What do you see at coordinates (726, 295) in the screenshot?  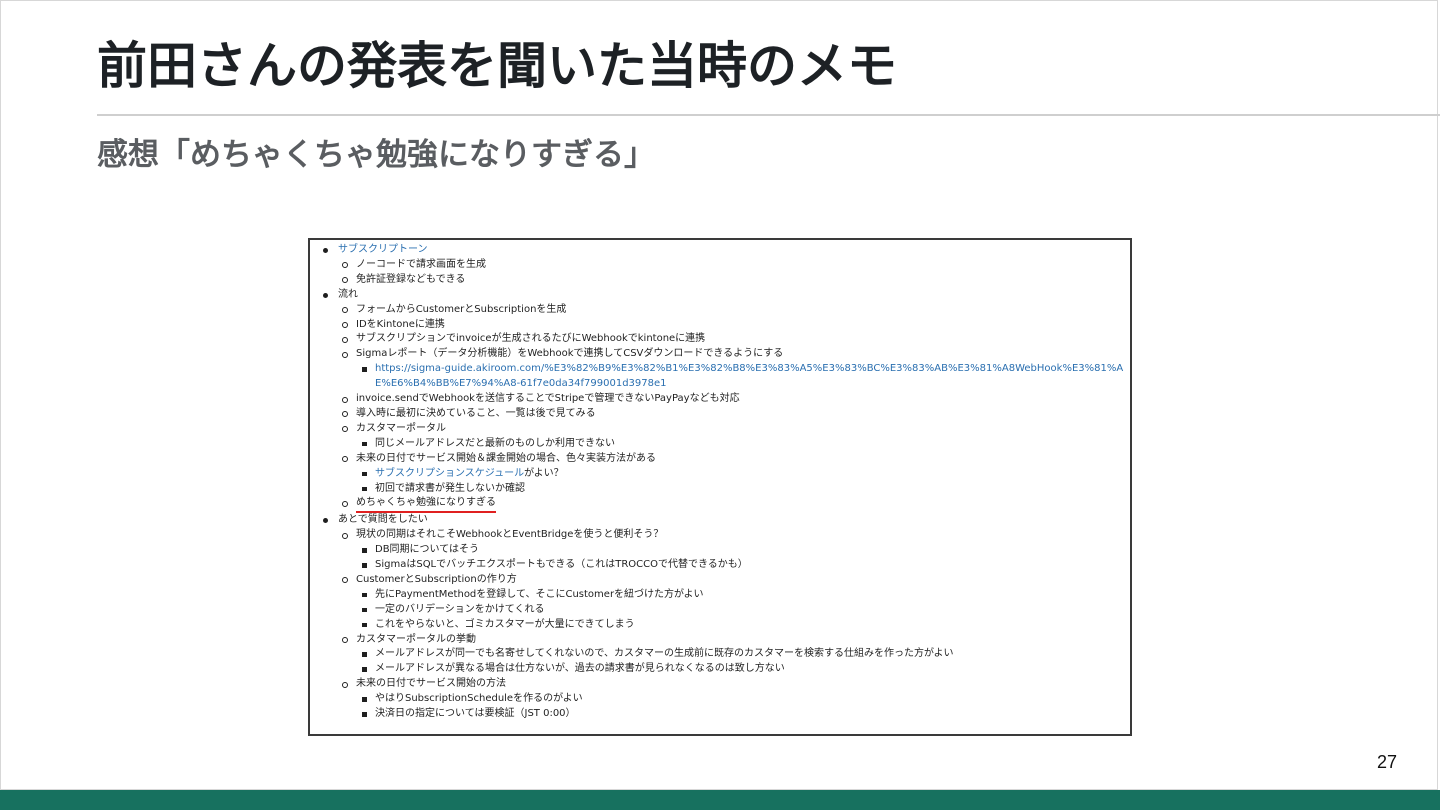 I see `memo-item-level-1: 流れ` at bounding box center [726, 295].